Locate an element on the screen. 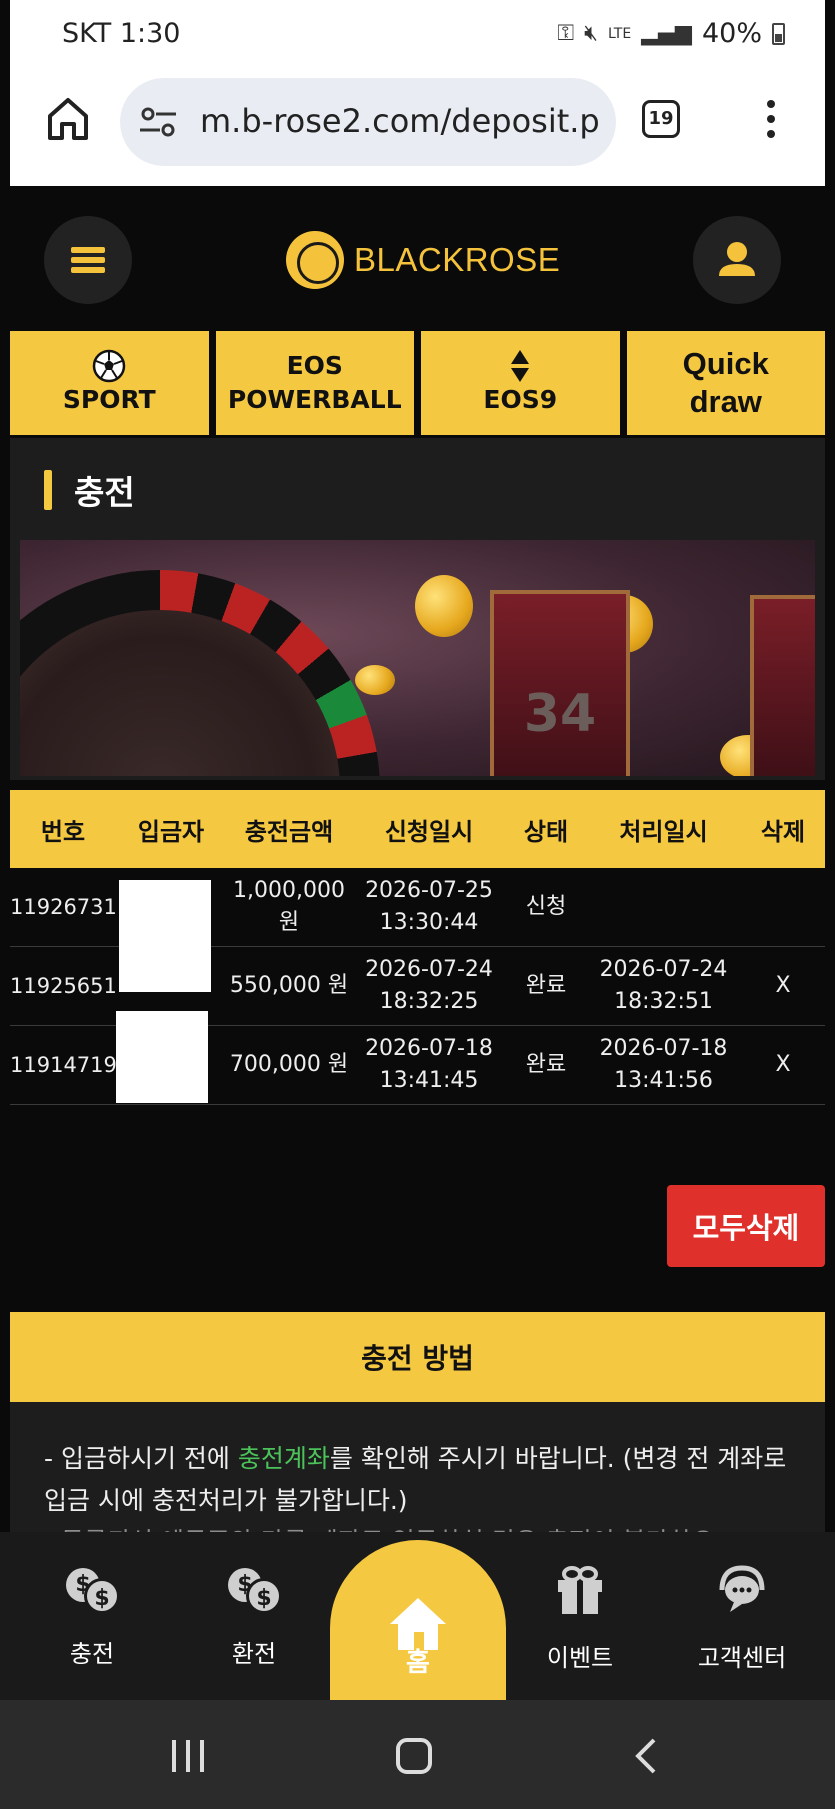 The width and height of the screenshot is (835, 1809). system-home-icon is located at coordinates (414, 1756).